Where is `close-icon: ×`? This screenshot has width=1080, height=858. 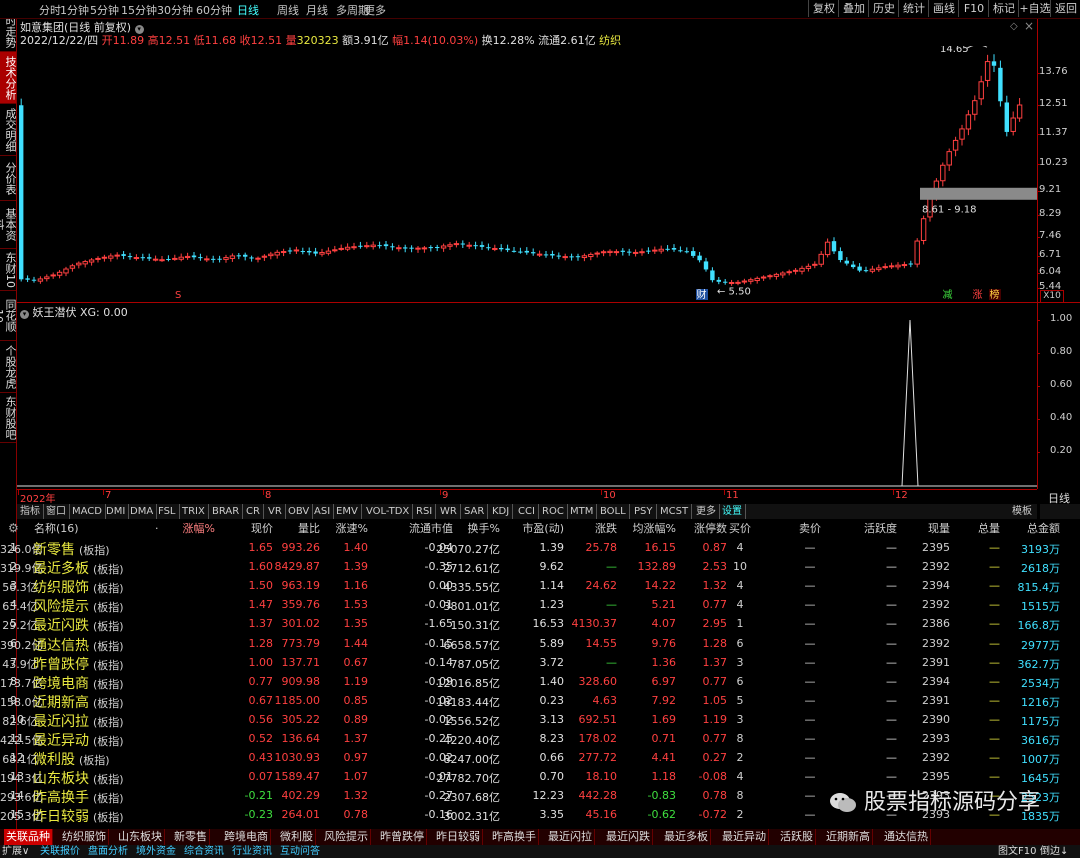
close-icon: × is located at coordinates (1029, 26).